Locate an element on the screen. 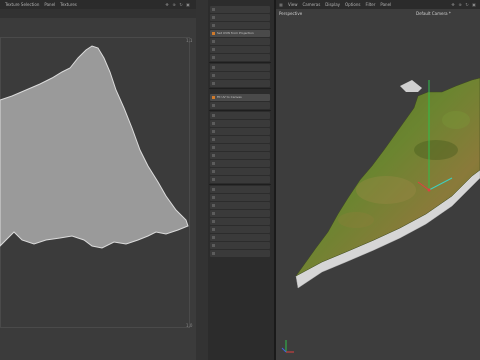 The height and width of the screenshot is (360, 480). cmd-set-uvw-from-projection: Set UVW from Projection is located at coordinates (240, 33).